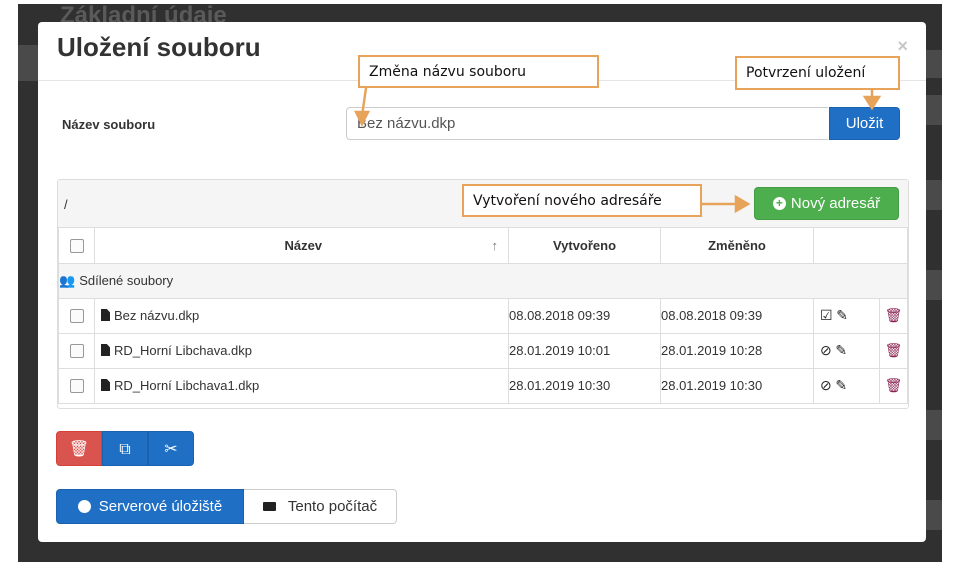  I want to click on file-name: RD_Horní Libchava.dkp, so click(183, 350).